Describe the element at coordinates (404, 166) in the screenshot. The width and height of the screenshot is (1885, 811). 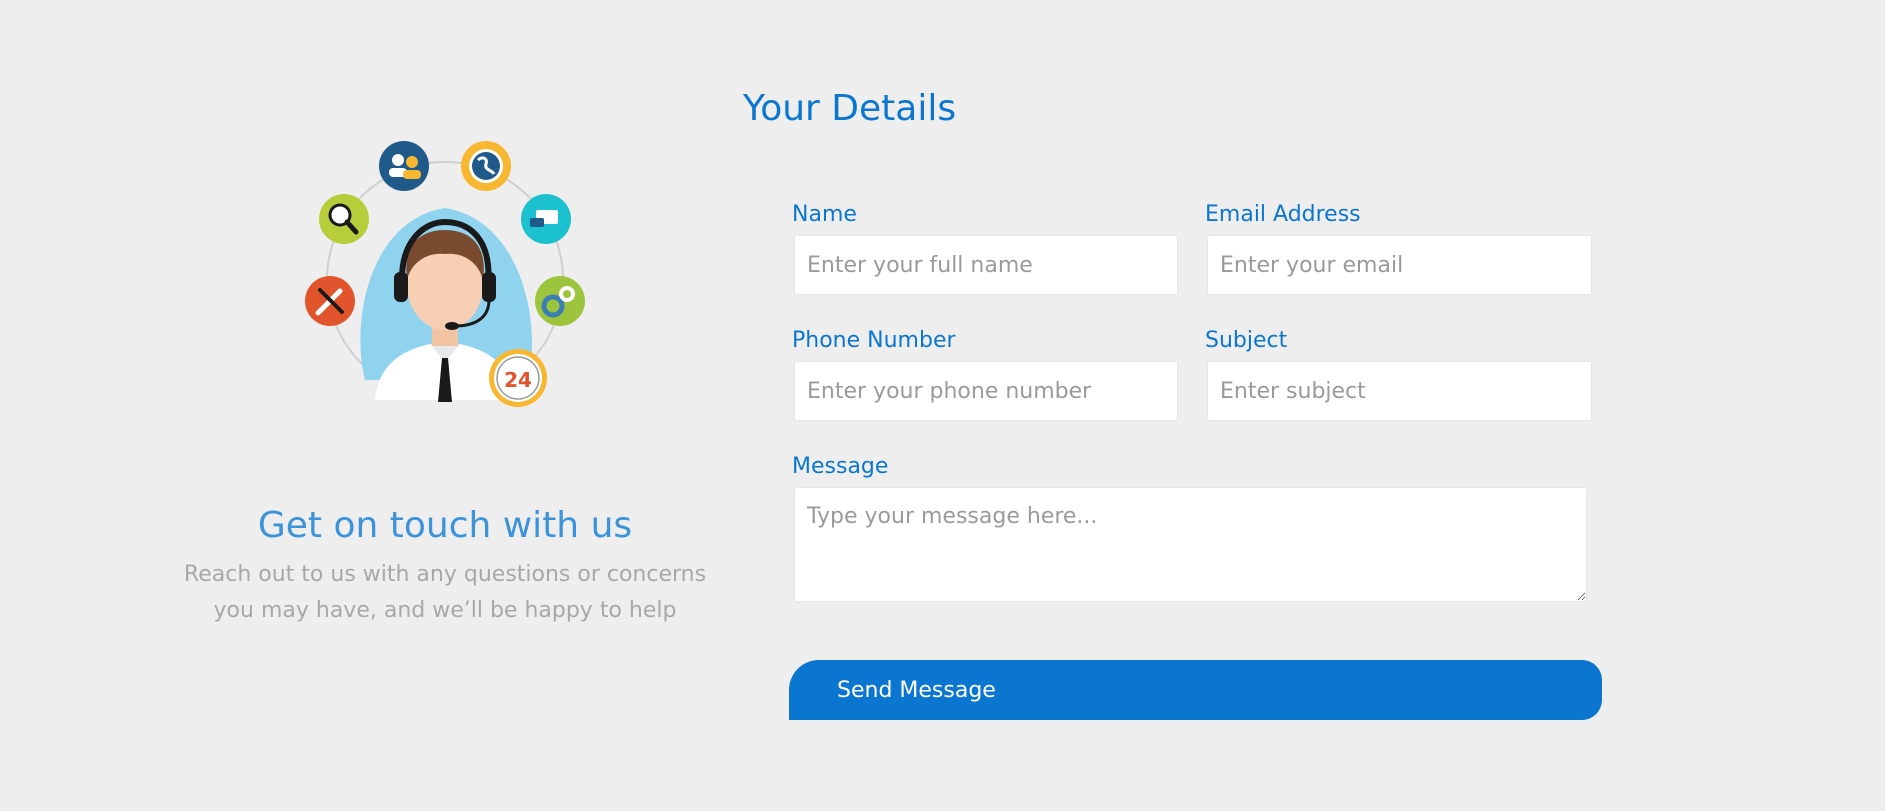
I see `users-icon` at that location.